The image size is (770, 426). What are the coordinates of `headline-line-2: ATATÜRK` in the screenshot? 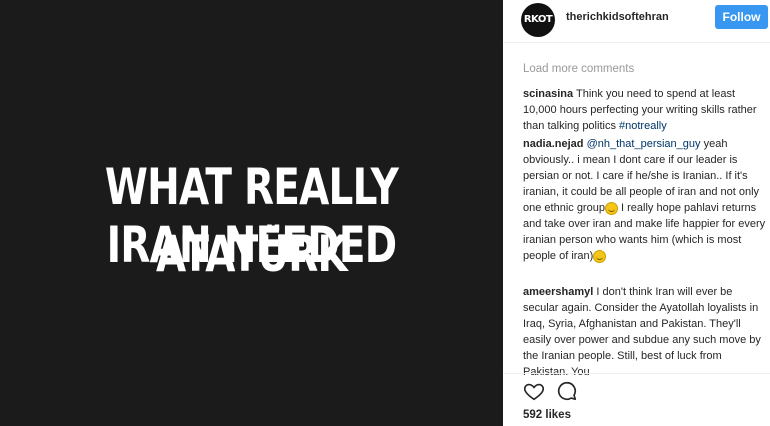 It's located at (252, 254).